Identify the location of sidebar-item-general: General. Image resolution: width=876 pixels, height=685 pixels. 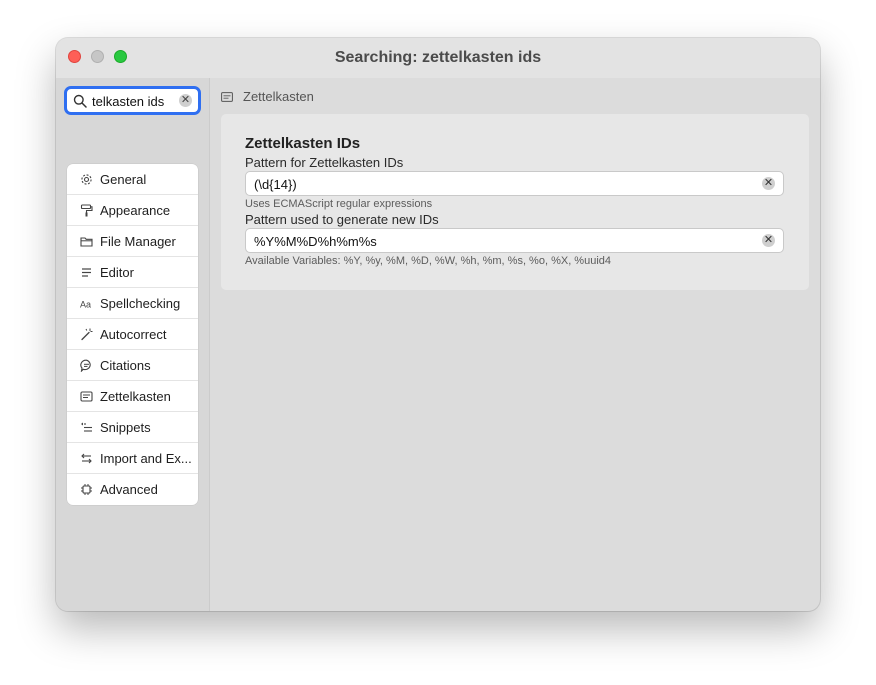
(132, 179).